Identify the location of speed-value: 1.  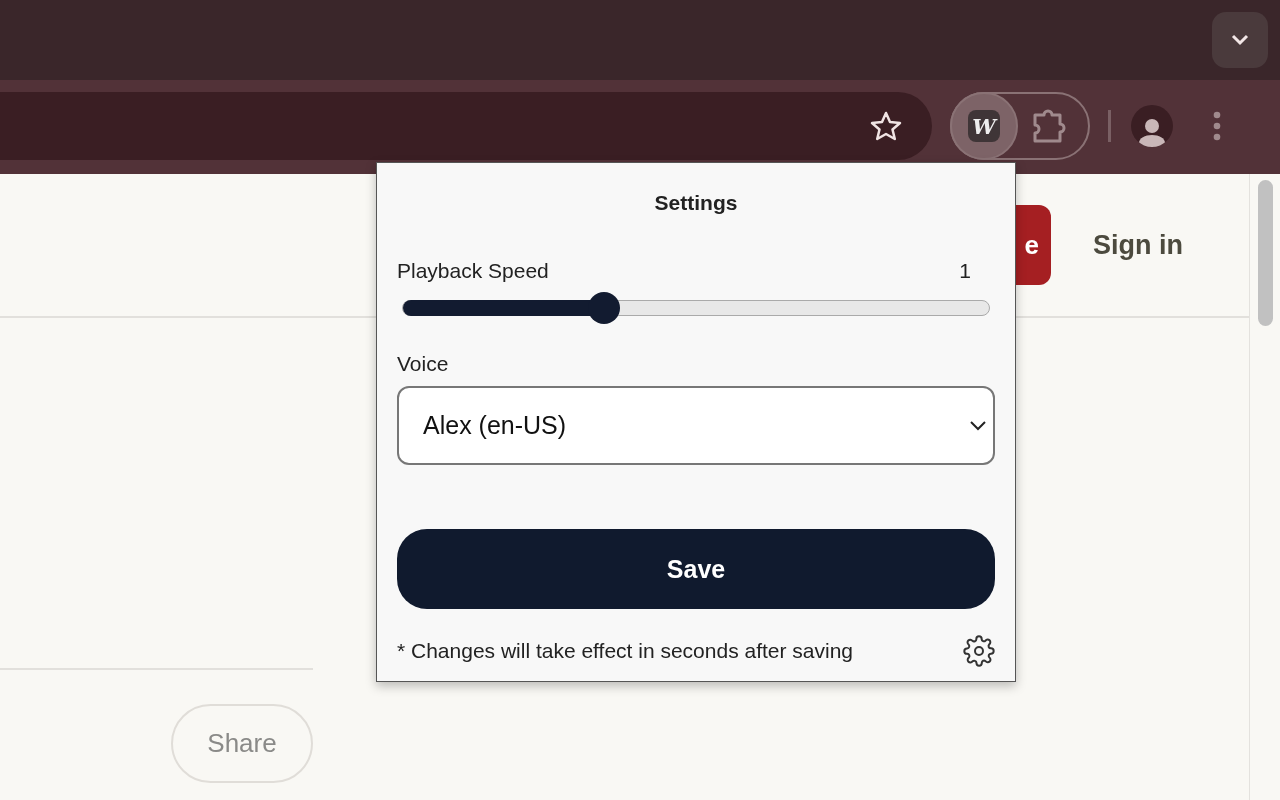
(965, 271).